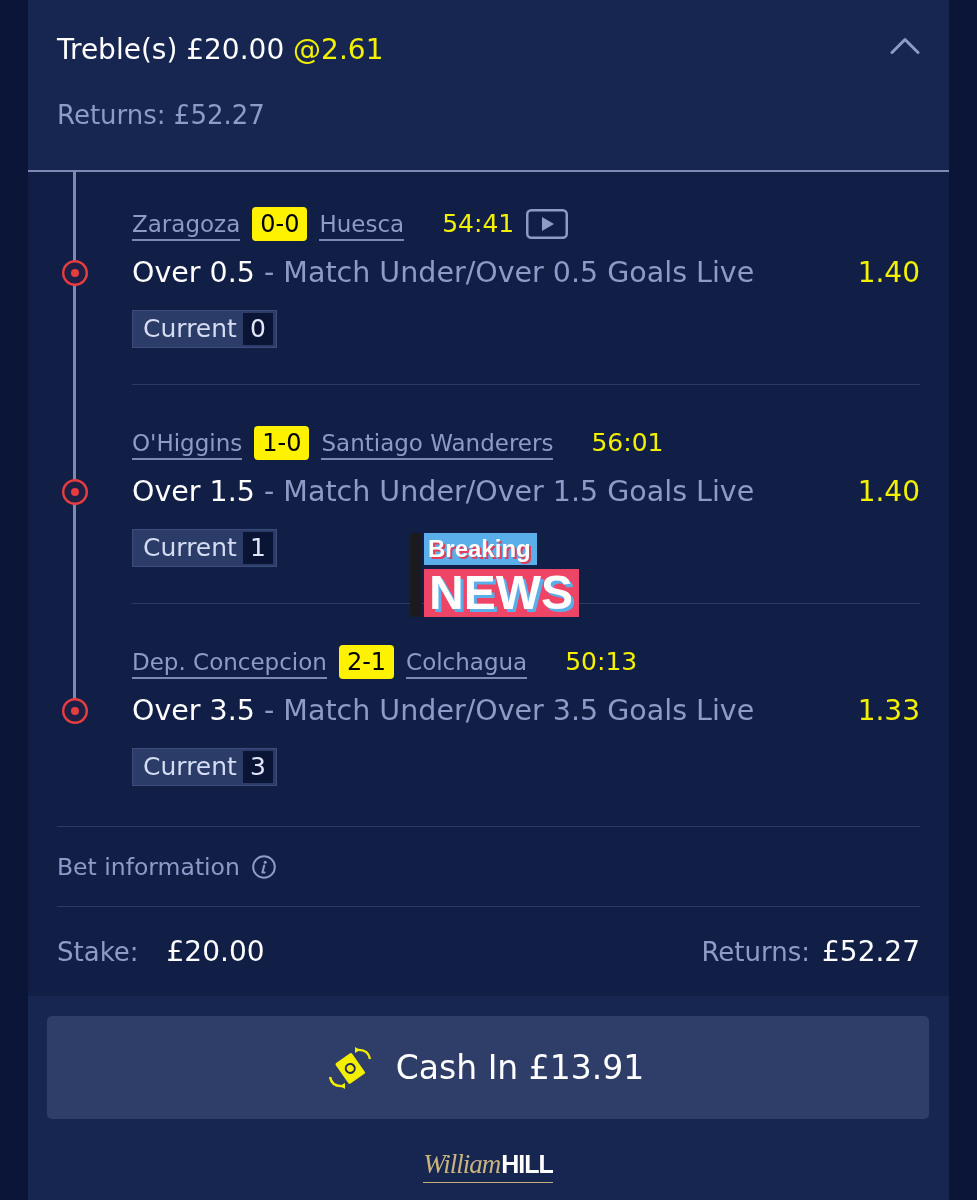 The height and width of the screenshot is (1200, 977). Describe the element at coordinates (193, 710) in the screenshot. I see `selection-name: Over 3.5` at that location.